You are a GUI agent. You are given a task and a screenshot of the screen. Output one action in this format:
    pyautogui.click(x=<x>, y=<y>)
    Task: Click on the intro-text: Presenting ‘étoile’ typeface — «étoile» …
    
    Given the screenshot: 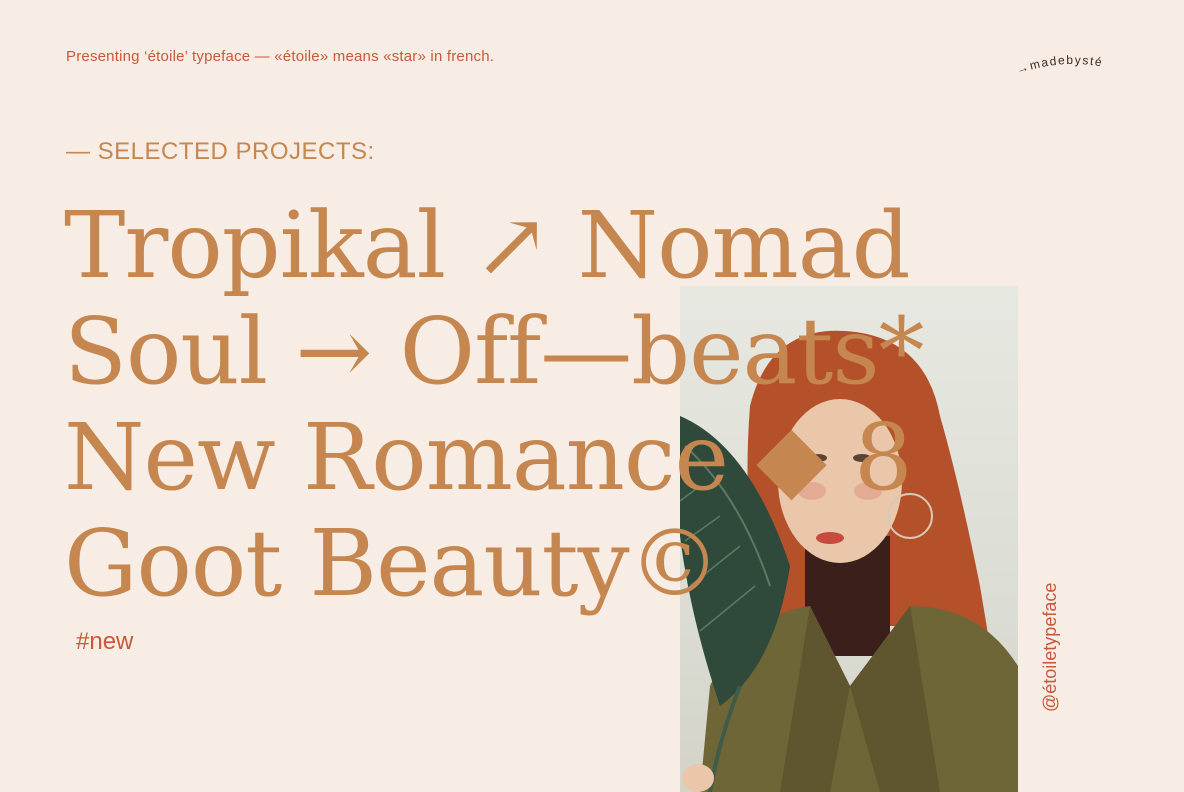 What is the action you would take?
    pyautogui.click(x=280, y=56)
    